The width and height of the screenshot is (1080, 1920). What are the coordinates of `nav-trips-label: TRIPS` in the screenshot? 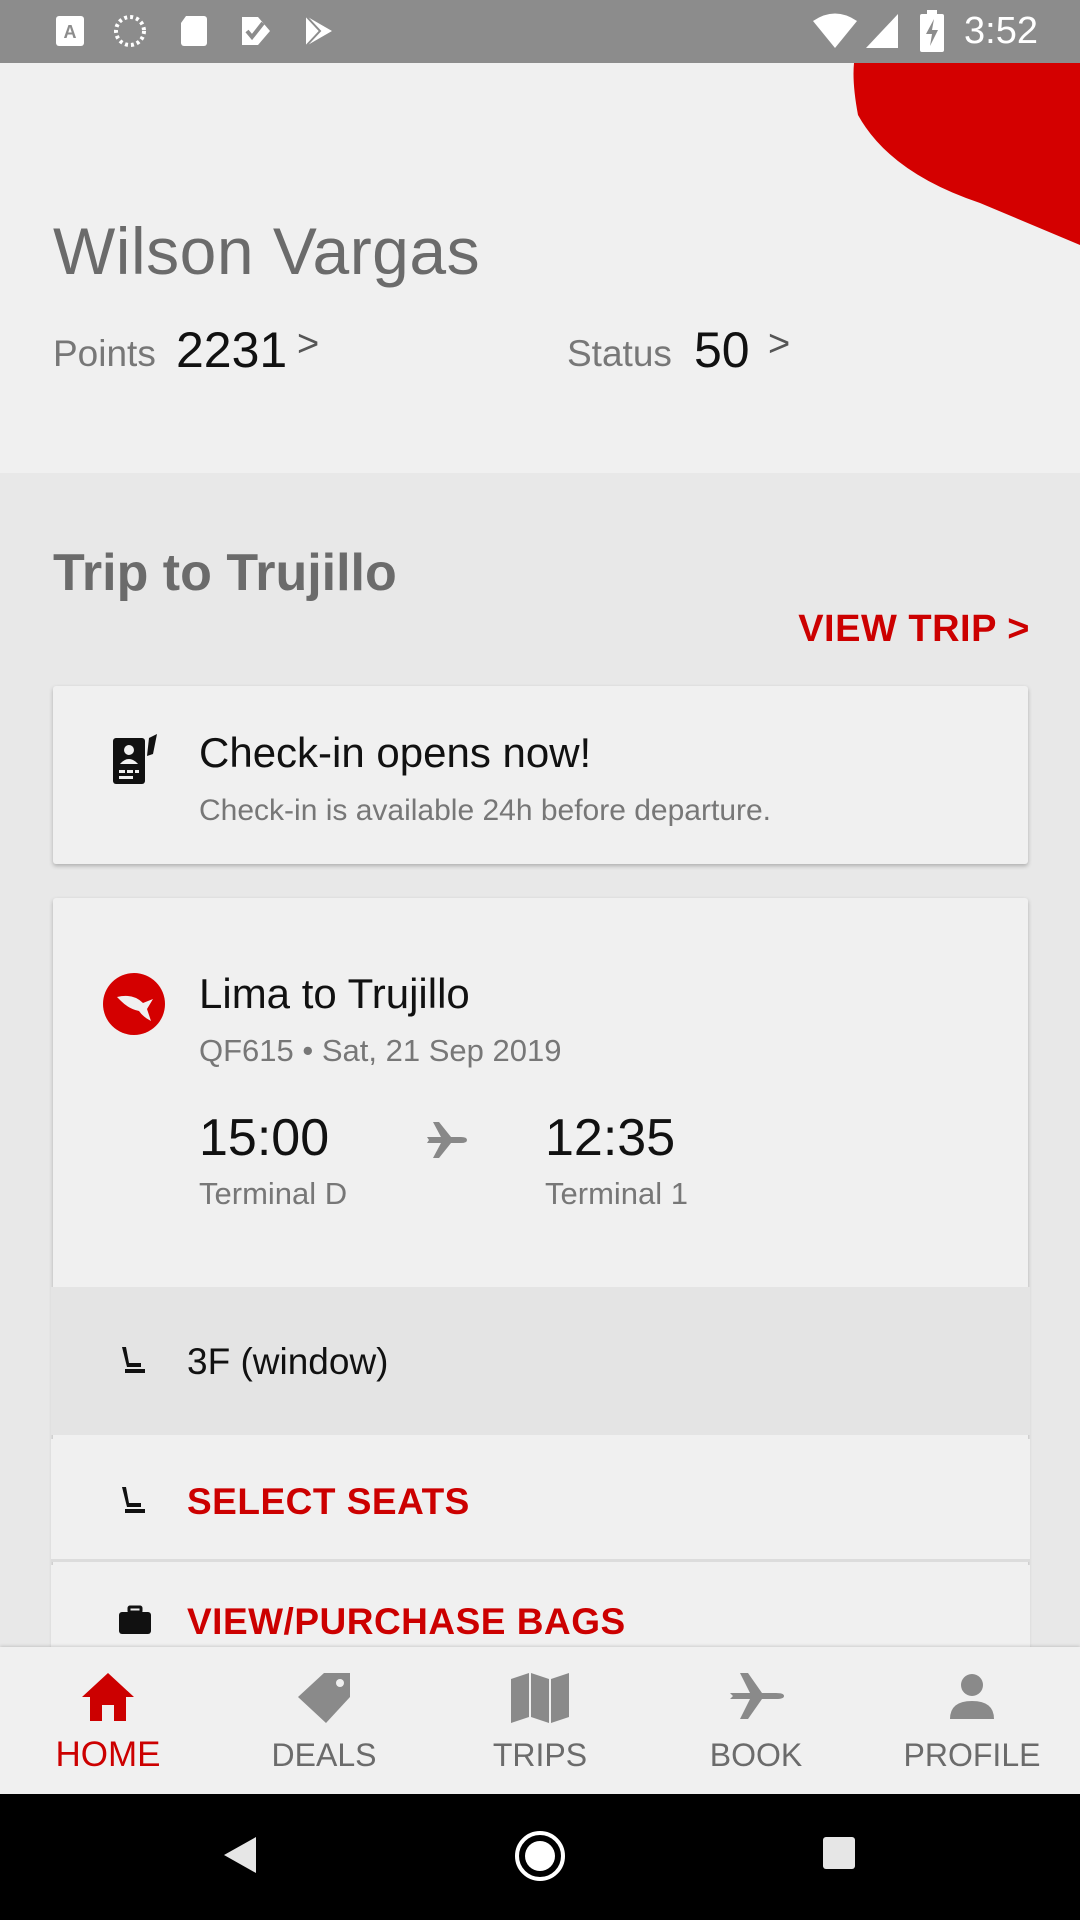 It's located at (540, 1755).